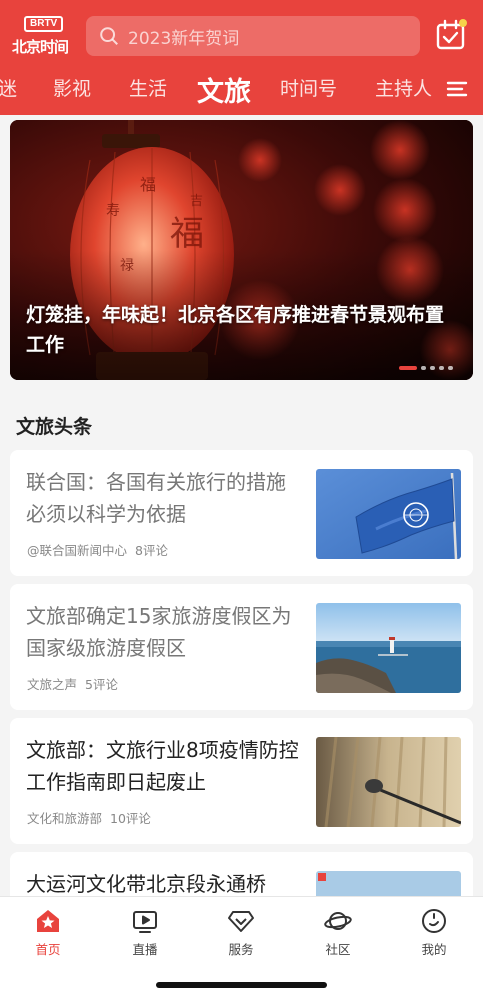 The image size is (483, 1000). Describe the element at coordinates (241, 985) in the screenshot. I see `home-indicator` at that location.